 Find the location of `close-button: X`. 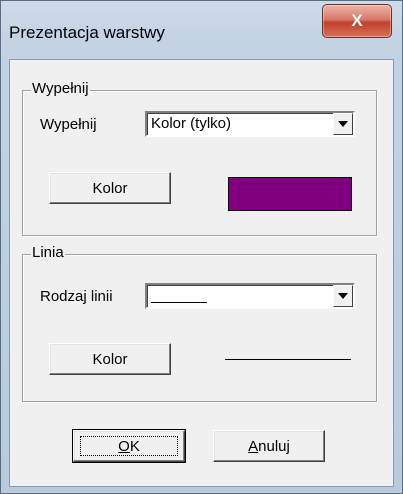

close-button: X is located at coordinates (357, 21).